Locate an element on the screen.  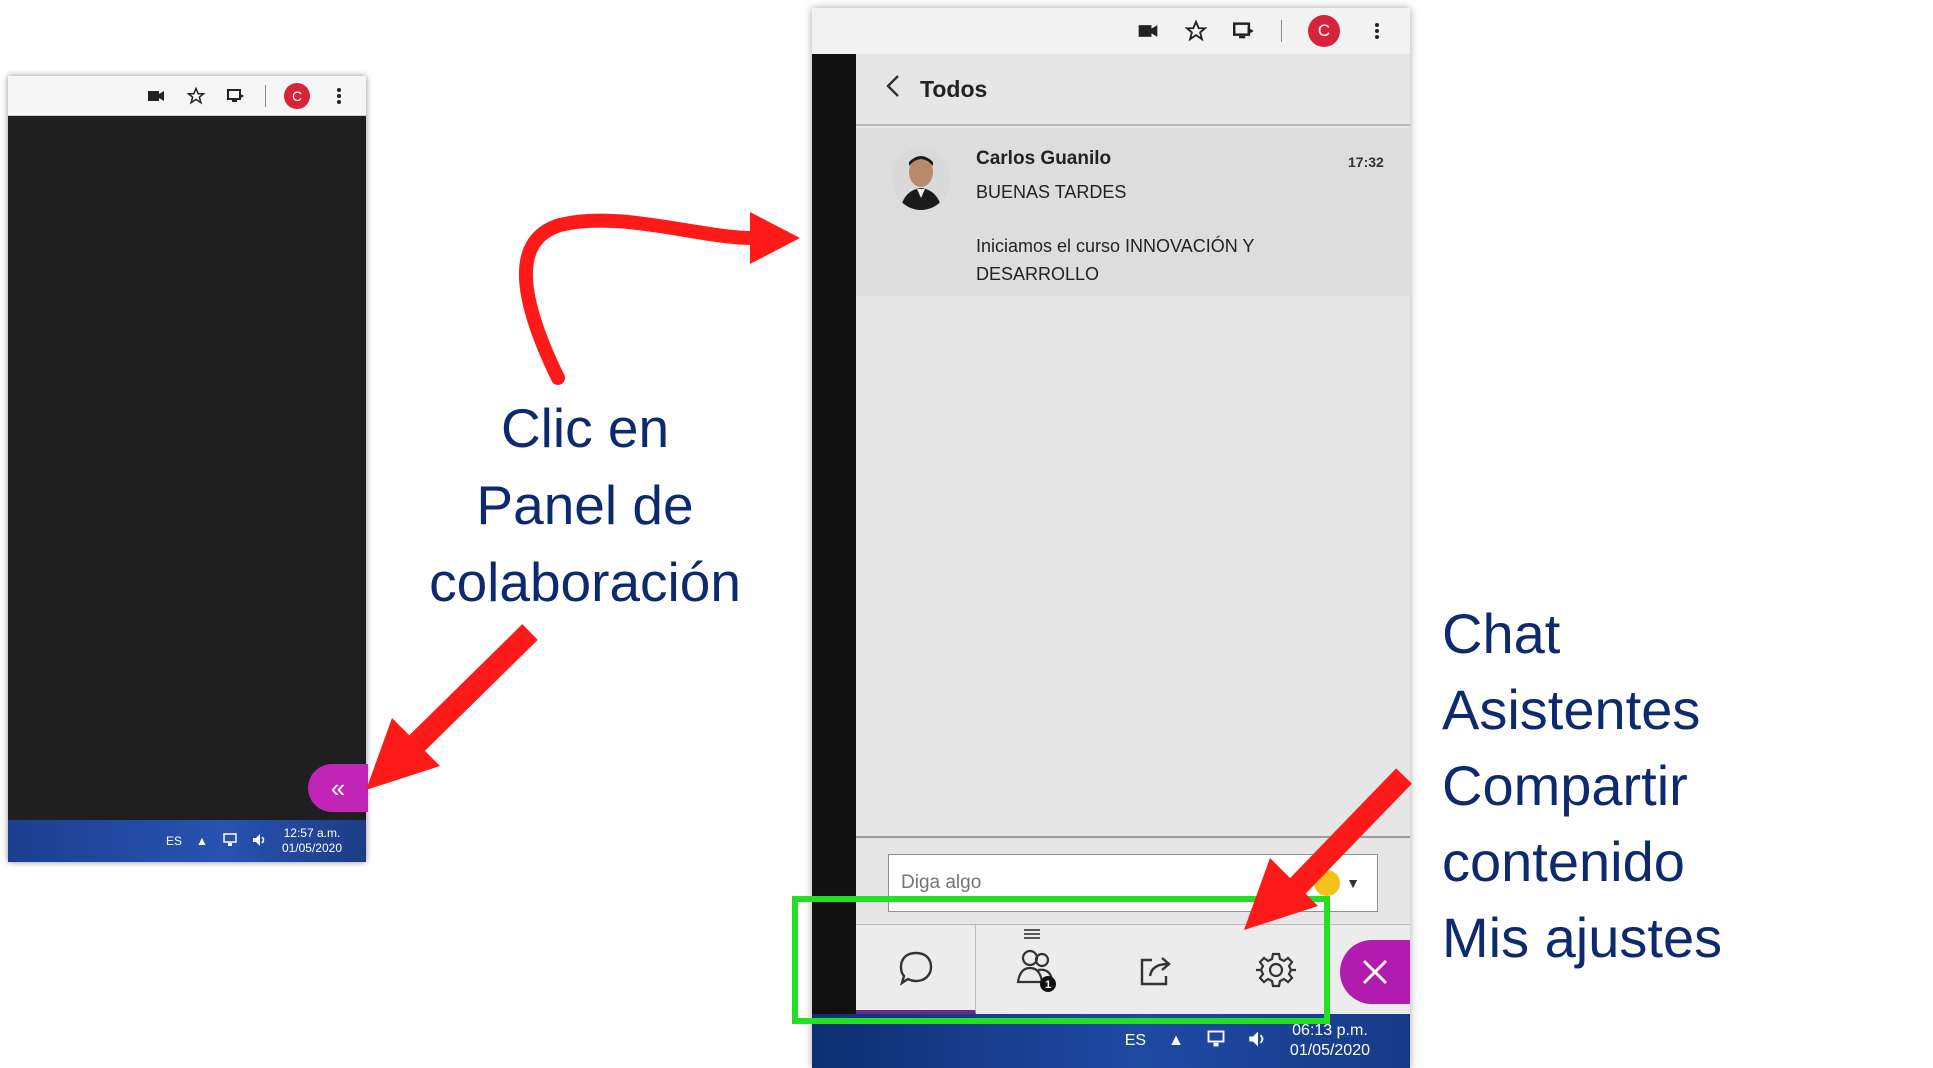
divider is located at coordinates (1133, 837).